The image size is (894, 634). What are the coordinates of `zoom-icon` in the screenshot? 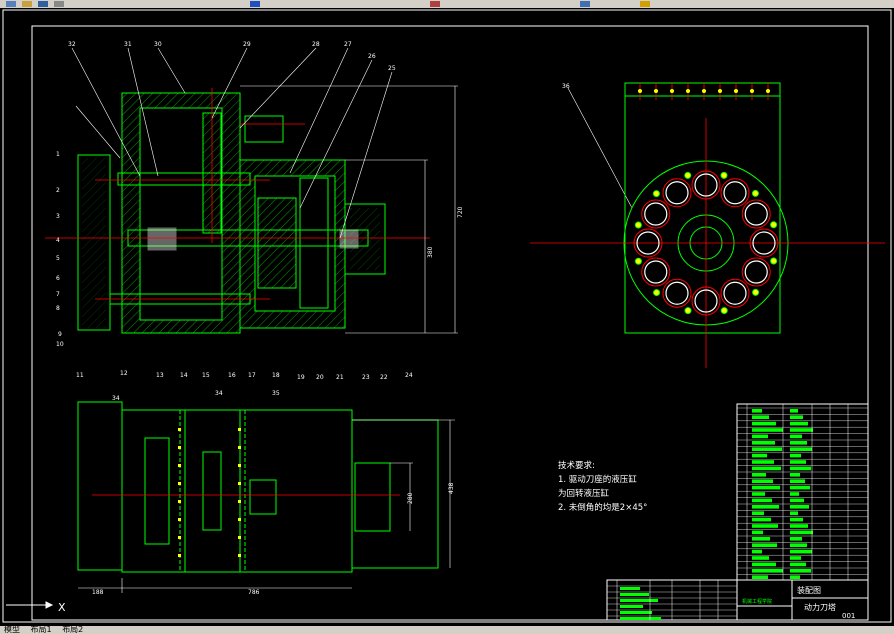 It's located at (585, 4).